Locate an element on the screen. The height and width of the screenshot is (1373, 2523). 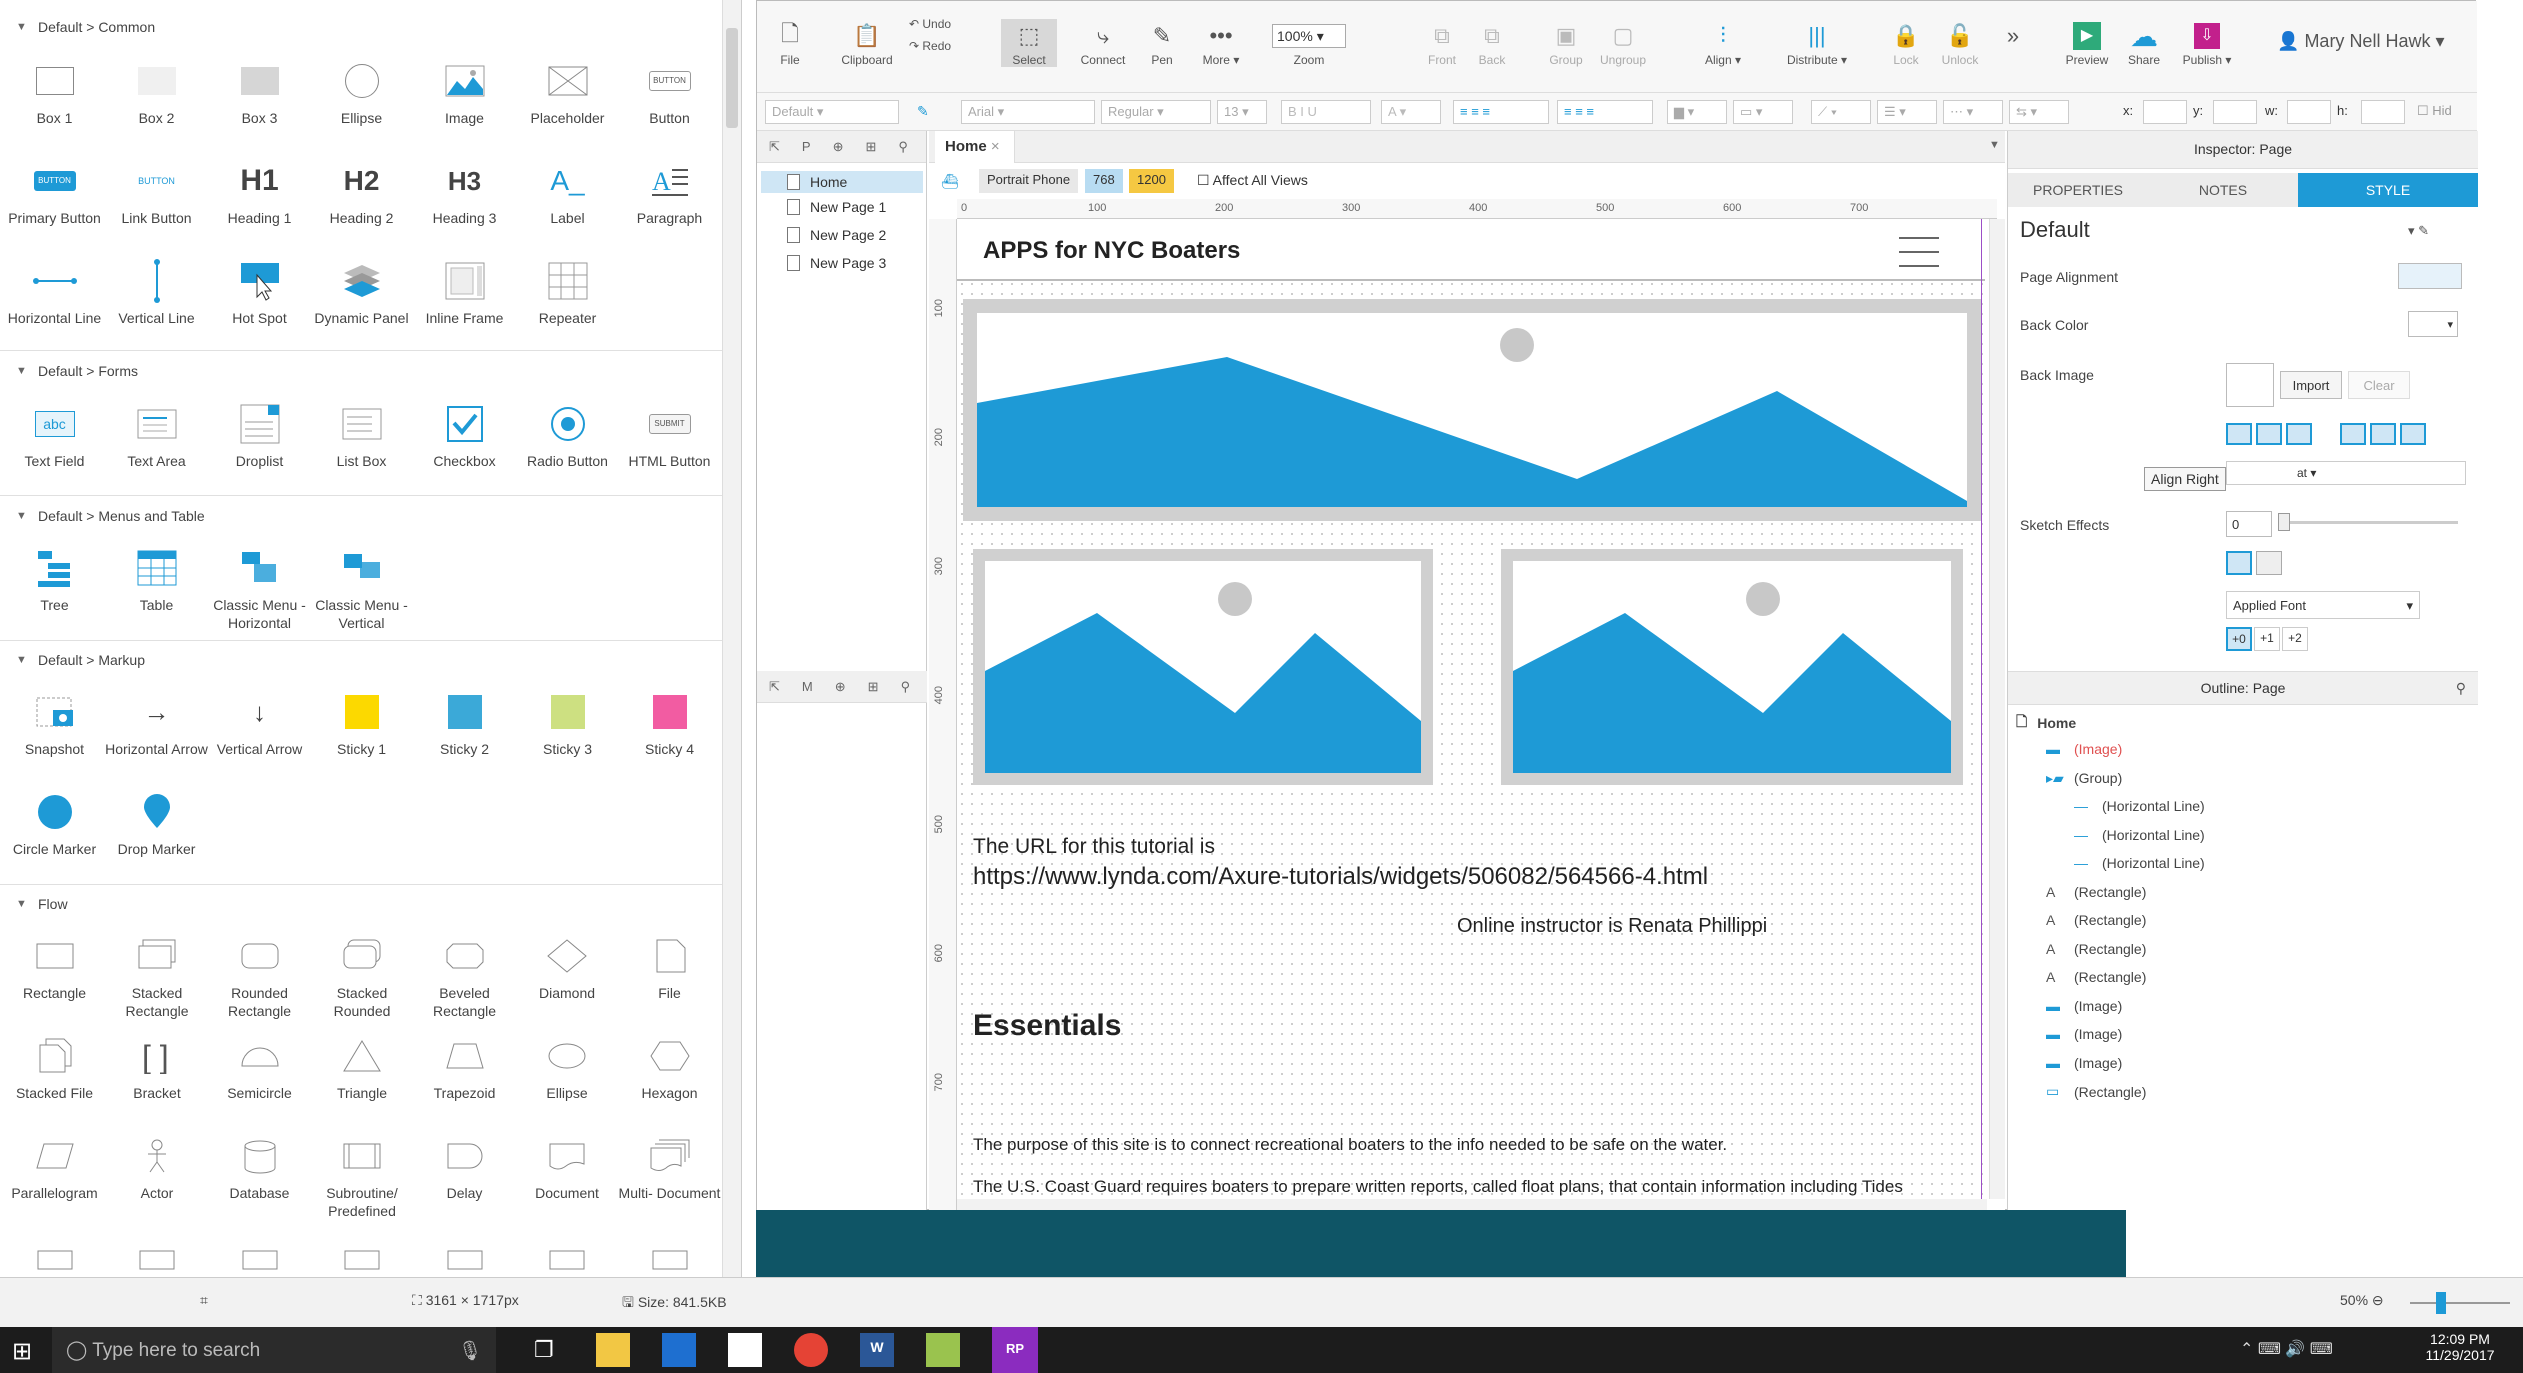
font-step-buttons: +0 +1 +2 is located at coordinates (2267, 639).